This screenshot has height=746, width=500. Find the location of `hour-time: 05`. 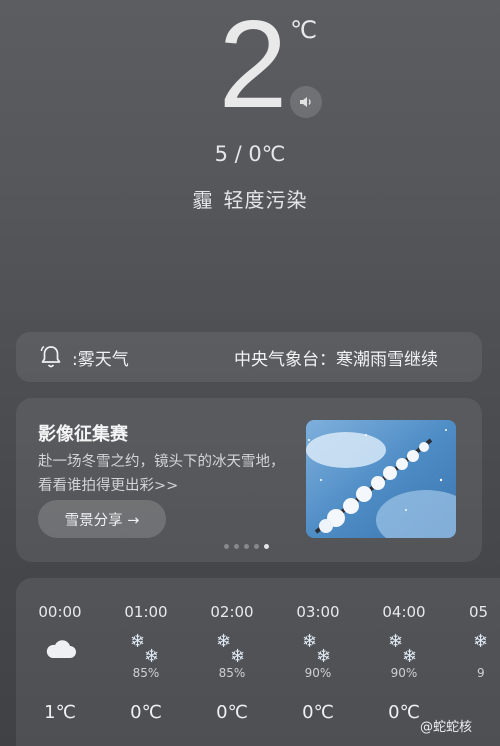

hour-time: 05 is located at coordinates (479, 612).